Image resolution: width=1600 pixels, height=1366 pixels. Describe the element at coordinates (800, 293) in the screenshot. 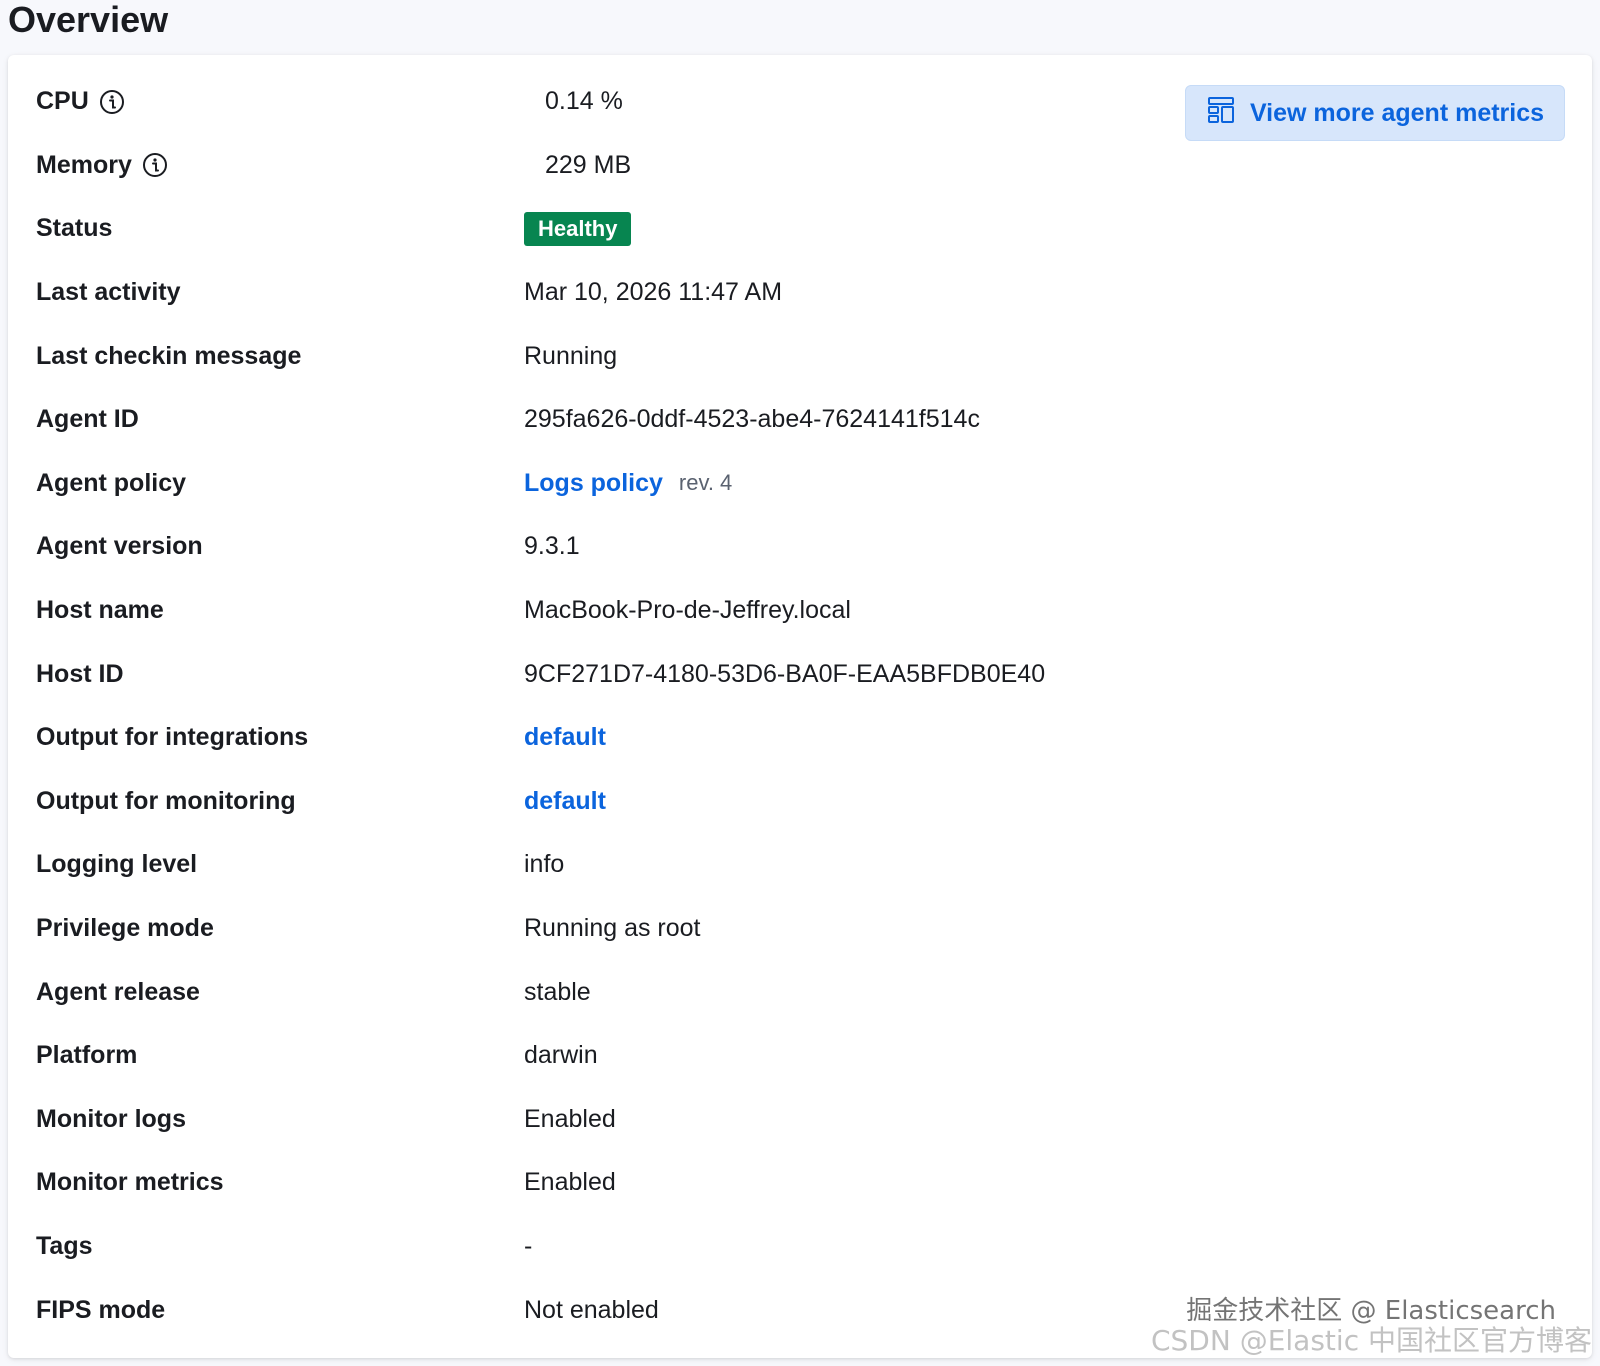

I see `detail-row-last-activity: Last activity Mar 10, 2026 11:47 AM` at that location.